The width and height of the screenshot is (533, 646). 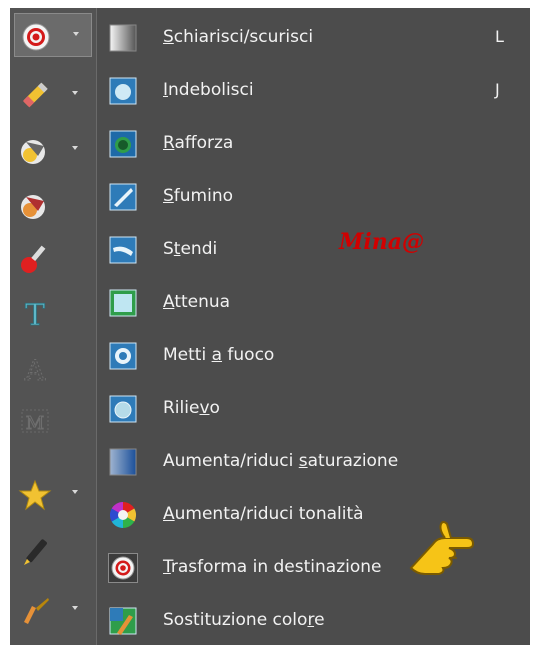 What do you see at coordinates (53, 150) in the screenshot?
I see `tool-eraser` at bounding box center [53, 150].